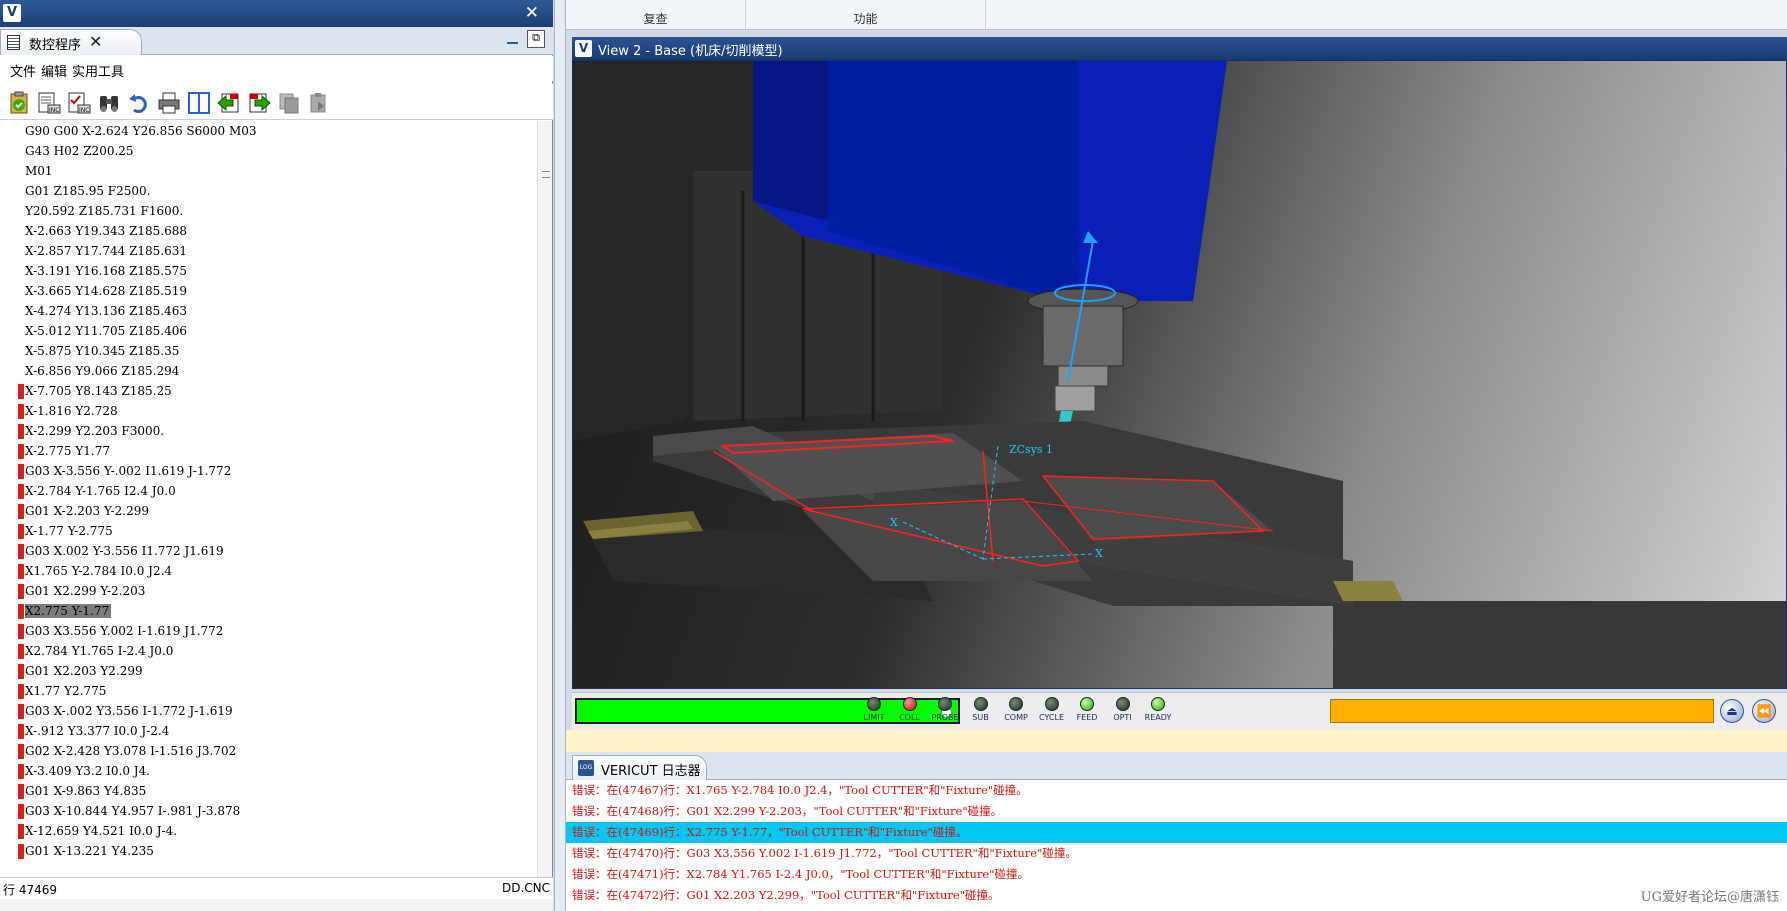 The width and height of the screenshot is (1787, 911). What do you see at coordinates (1051, 704) in the screenshot?
I see `led-bulb-icon` at bounding box center [1051, 704].